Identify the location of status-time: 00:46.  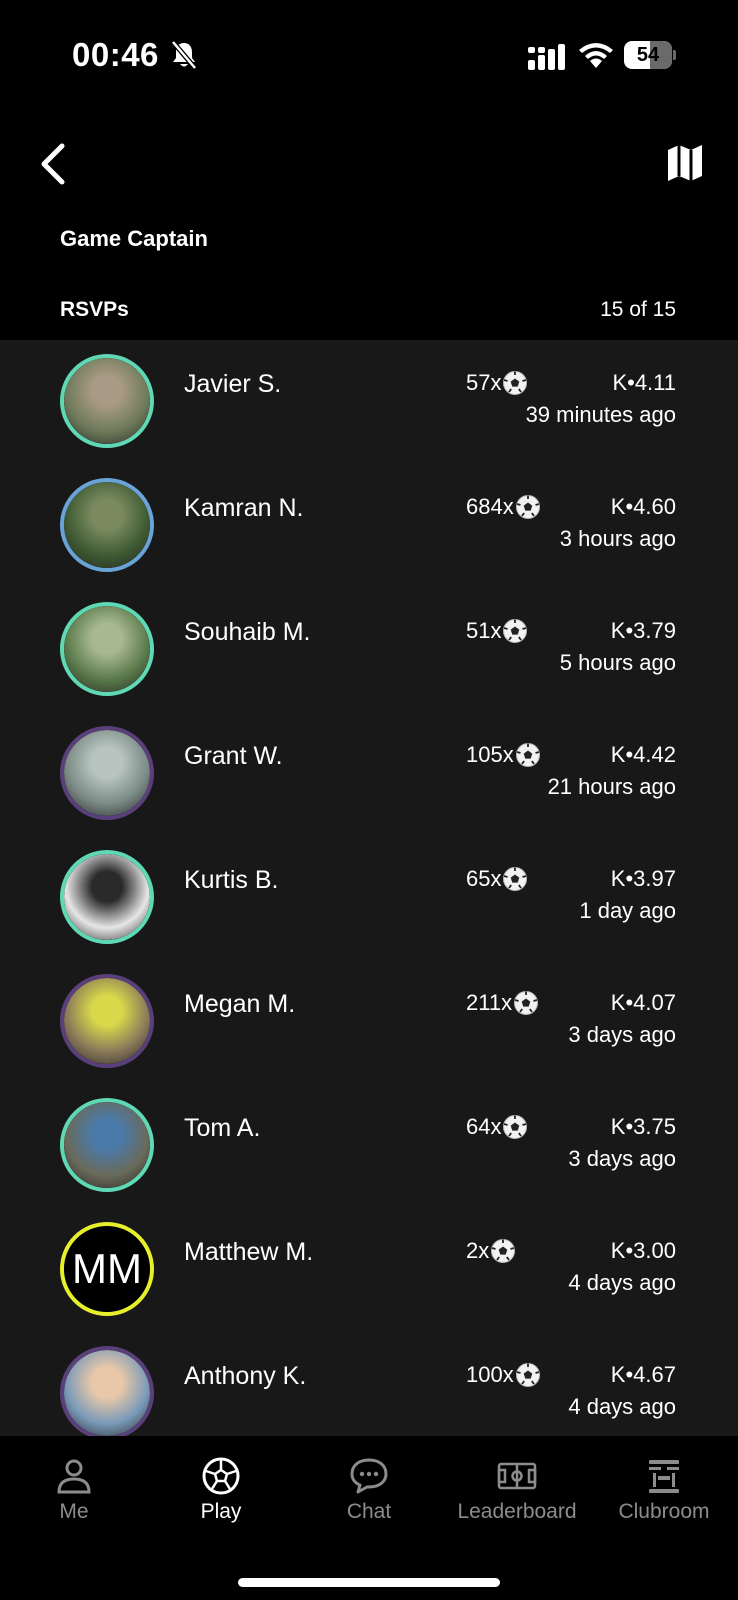
(115, 54).